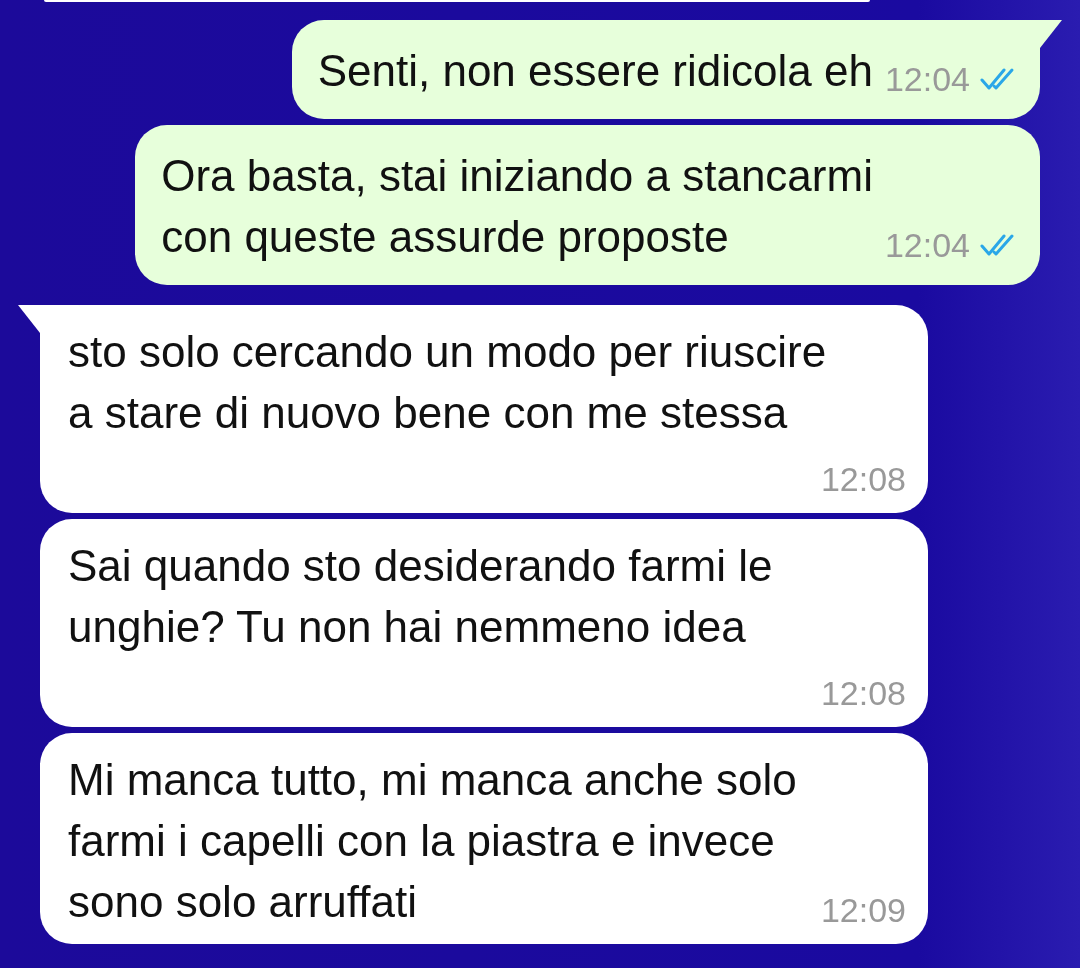 This screenshot has height=968, width=1080. What do you see at coordinates (447, 382) in the screenshot?
I see `message-text: sto solo cercando un modo per riuscire a stare di nuovo bene con me stessa` at bounding box center [447, 382].